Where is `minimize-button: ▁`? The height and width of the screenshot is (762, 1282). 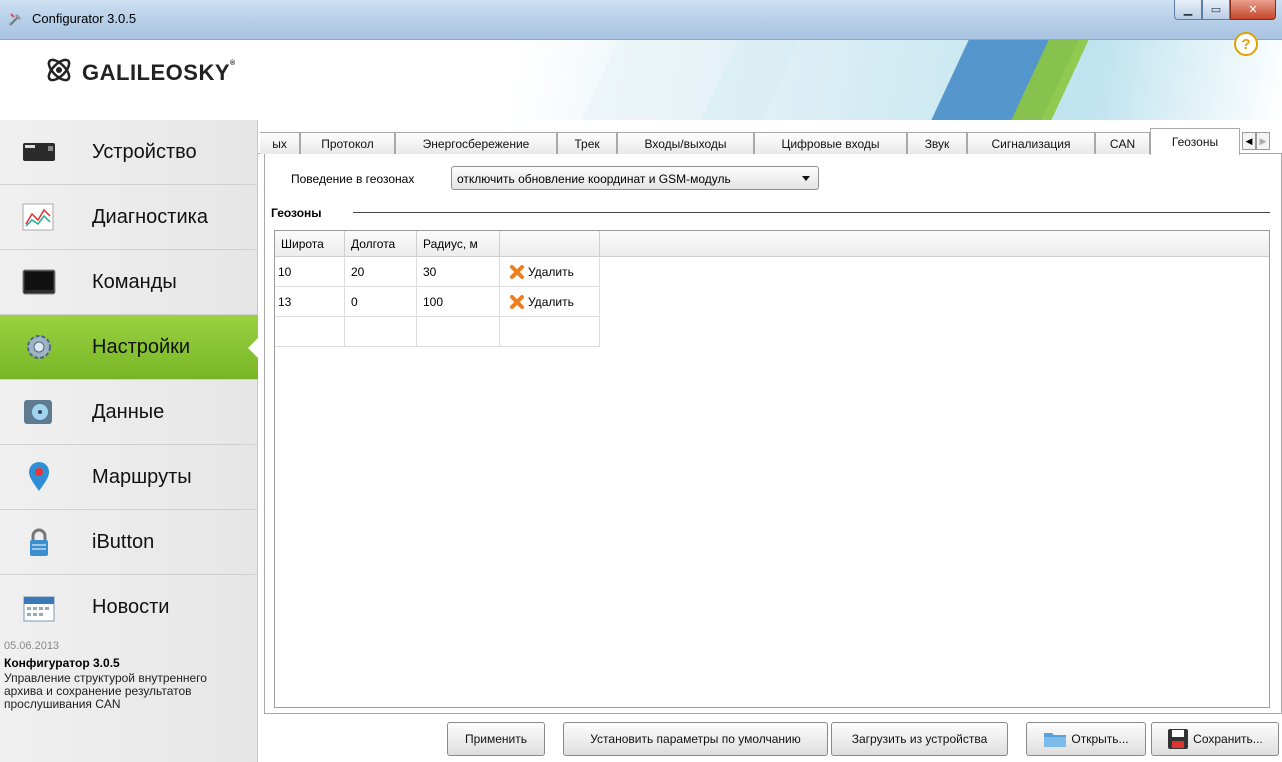 minimize-button: ▁ is located at coordinates (1188, 10).